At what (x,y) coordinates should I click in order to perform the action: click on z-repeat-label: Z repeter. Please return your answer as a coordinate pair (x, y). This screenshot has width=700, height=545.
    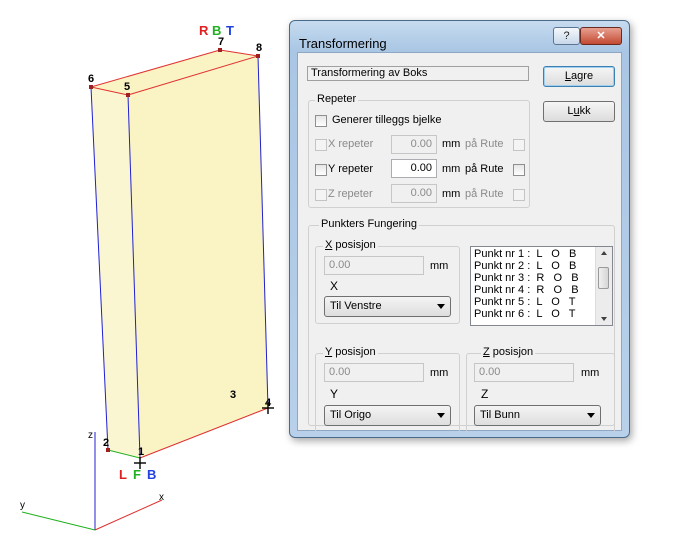
    Looking at the image, I should click on (350, 194).